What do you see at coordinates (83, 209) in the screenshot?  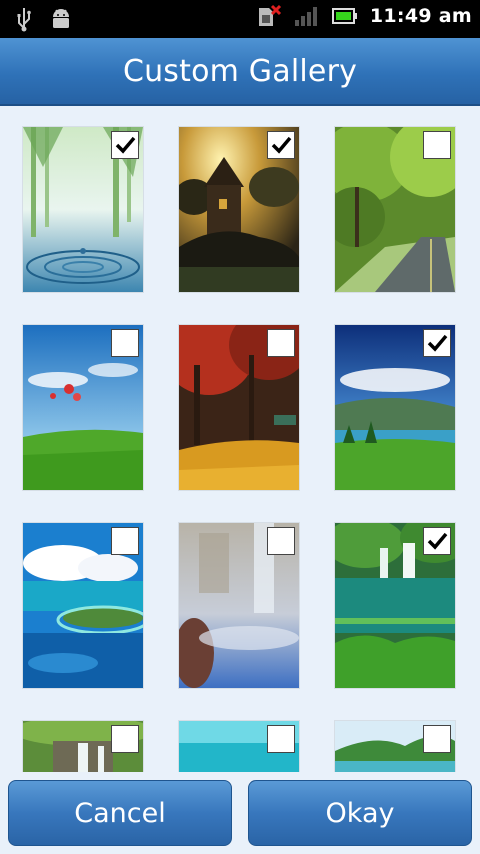 I see `gallery-item-water-drop-forest` at bounding box center [83, 209].